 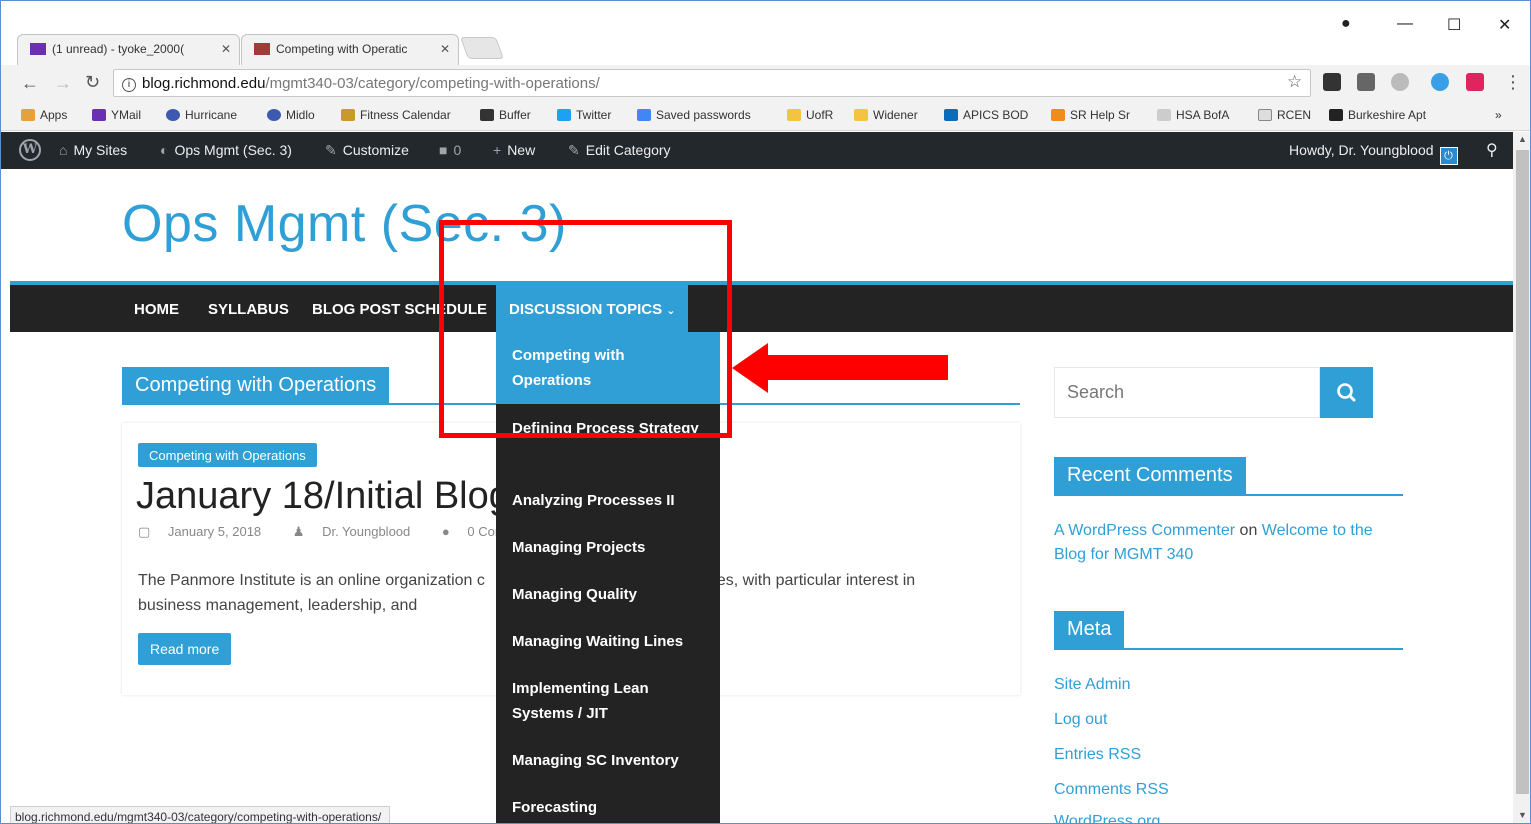 What do you see at coordinates (608, 594) in the screenshot?
I see `dropdown-item-managing-quality: Managing Quality` at bounding box center [608, 594].